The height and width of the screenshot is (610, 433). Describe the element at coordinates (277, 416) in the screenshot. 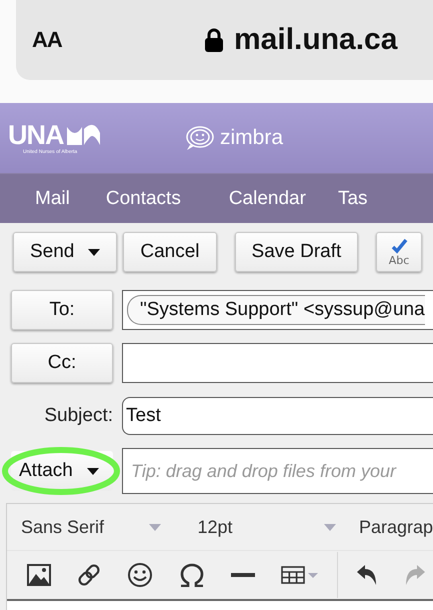

I see `subject-field: Test` at that location.